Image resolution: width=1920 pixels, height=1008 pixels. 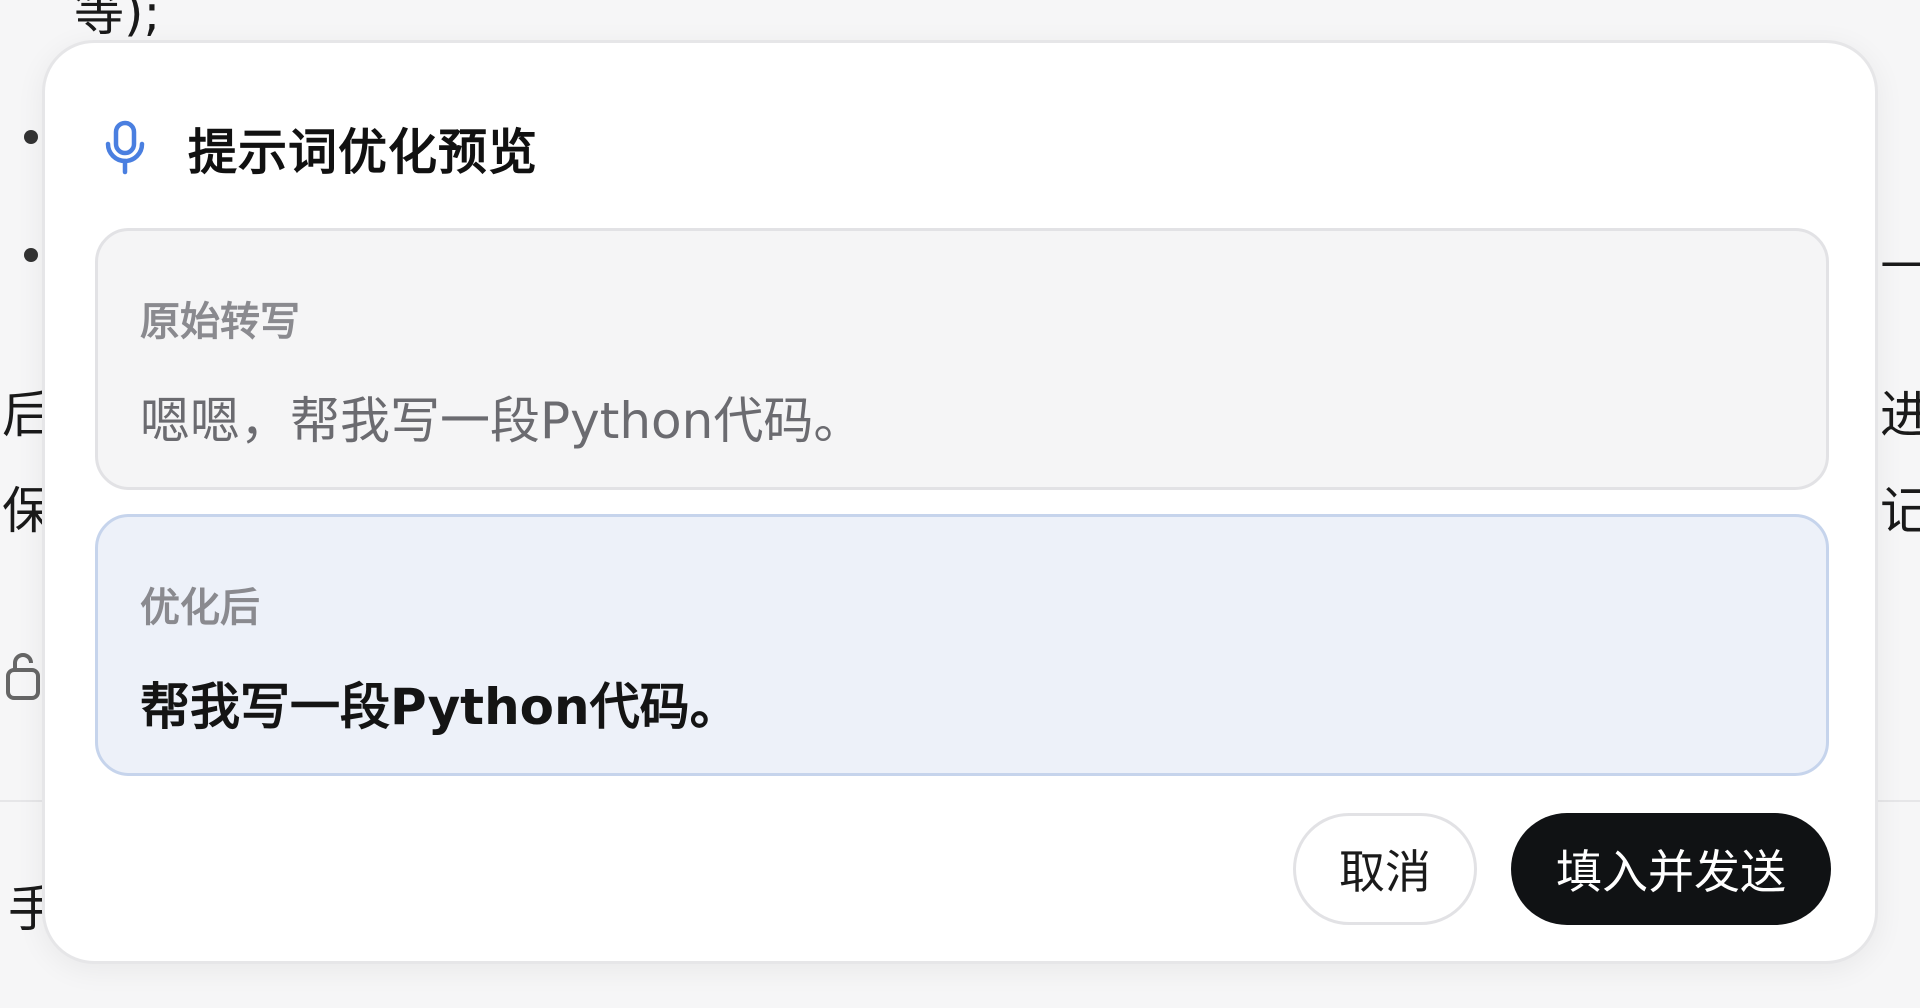 What do you see at coordinates (502, 421) in the screenshot?
I see `original-transcript-text: 嗯嗯，帮我写一段Python代码。` at bounding box center [502, 421].